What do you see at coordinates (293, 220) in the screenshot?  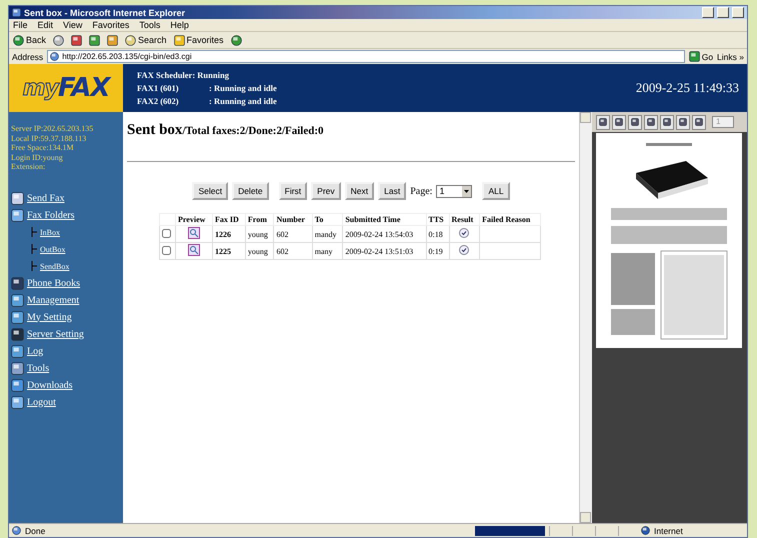 I see `column-header: Number` at bounding box center [293, 220].